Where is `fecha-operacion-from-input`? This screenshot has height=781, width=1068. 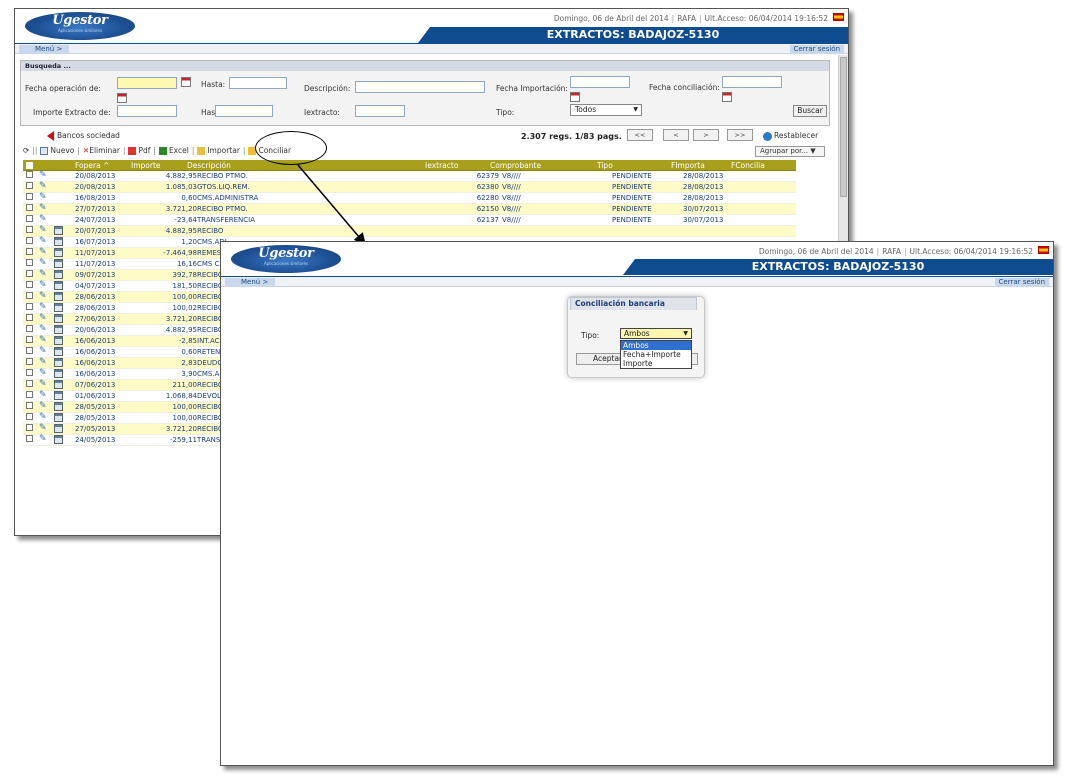 fecha-operacion-from-input is located at coordinates (147, 83).